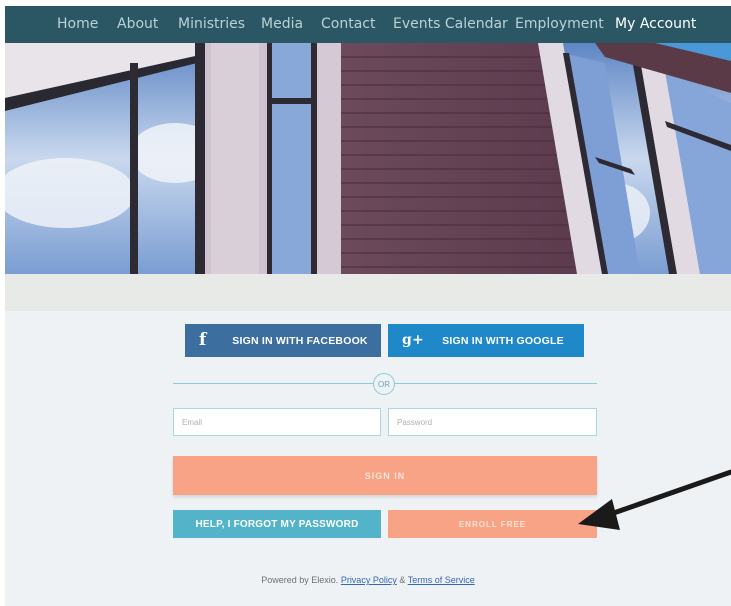  I want to click on hero-bottom-band, so click(368, 292).